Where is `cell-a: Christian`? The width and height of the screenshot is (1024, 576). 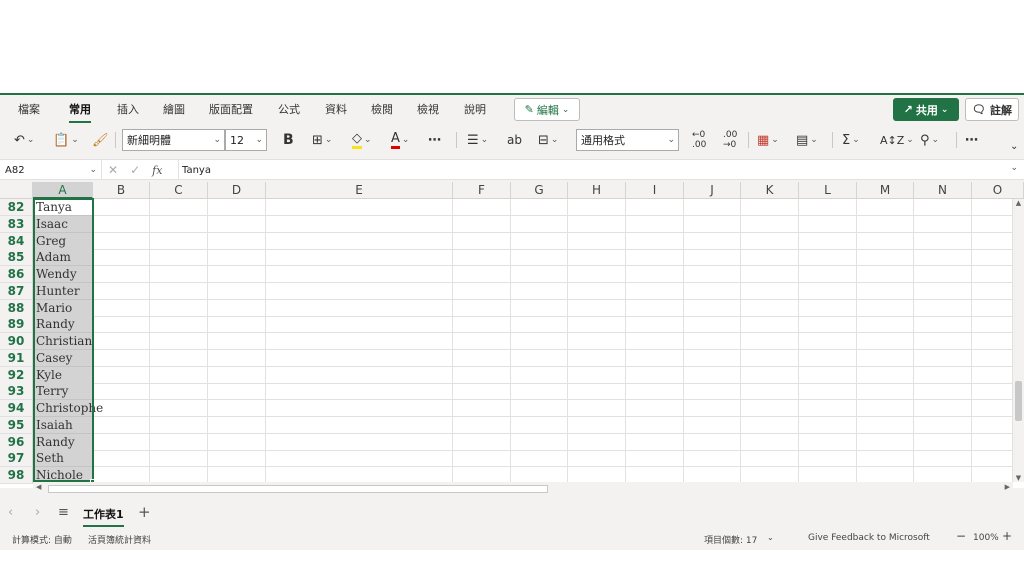 cell-a: Christian is located at coordinates (63, 341).